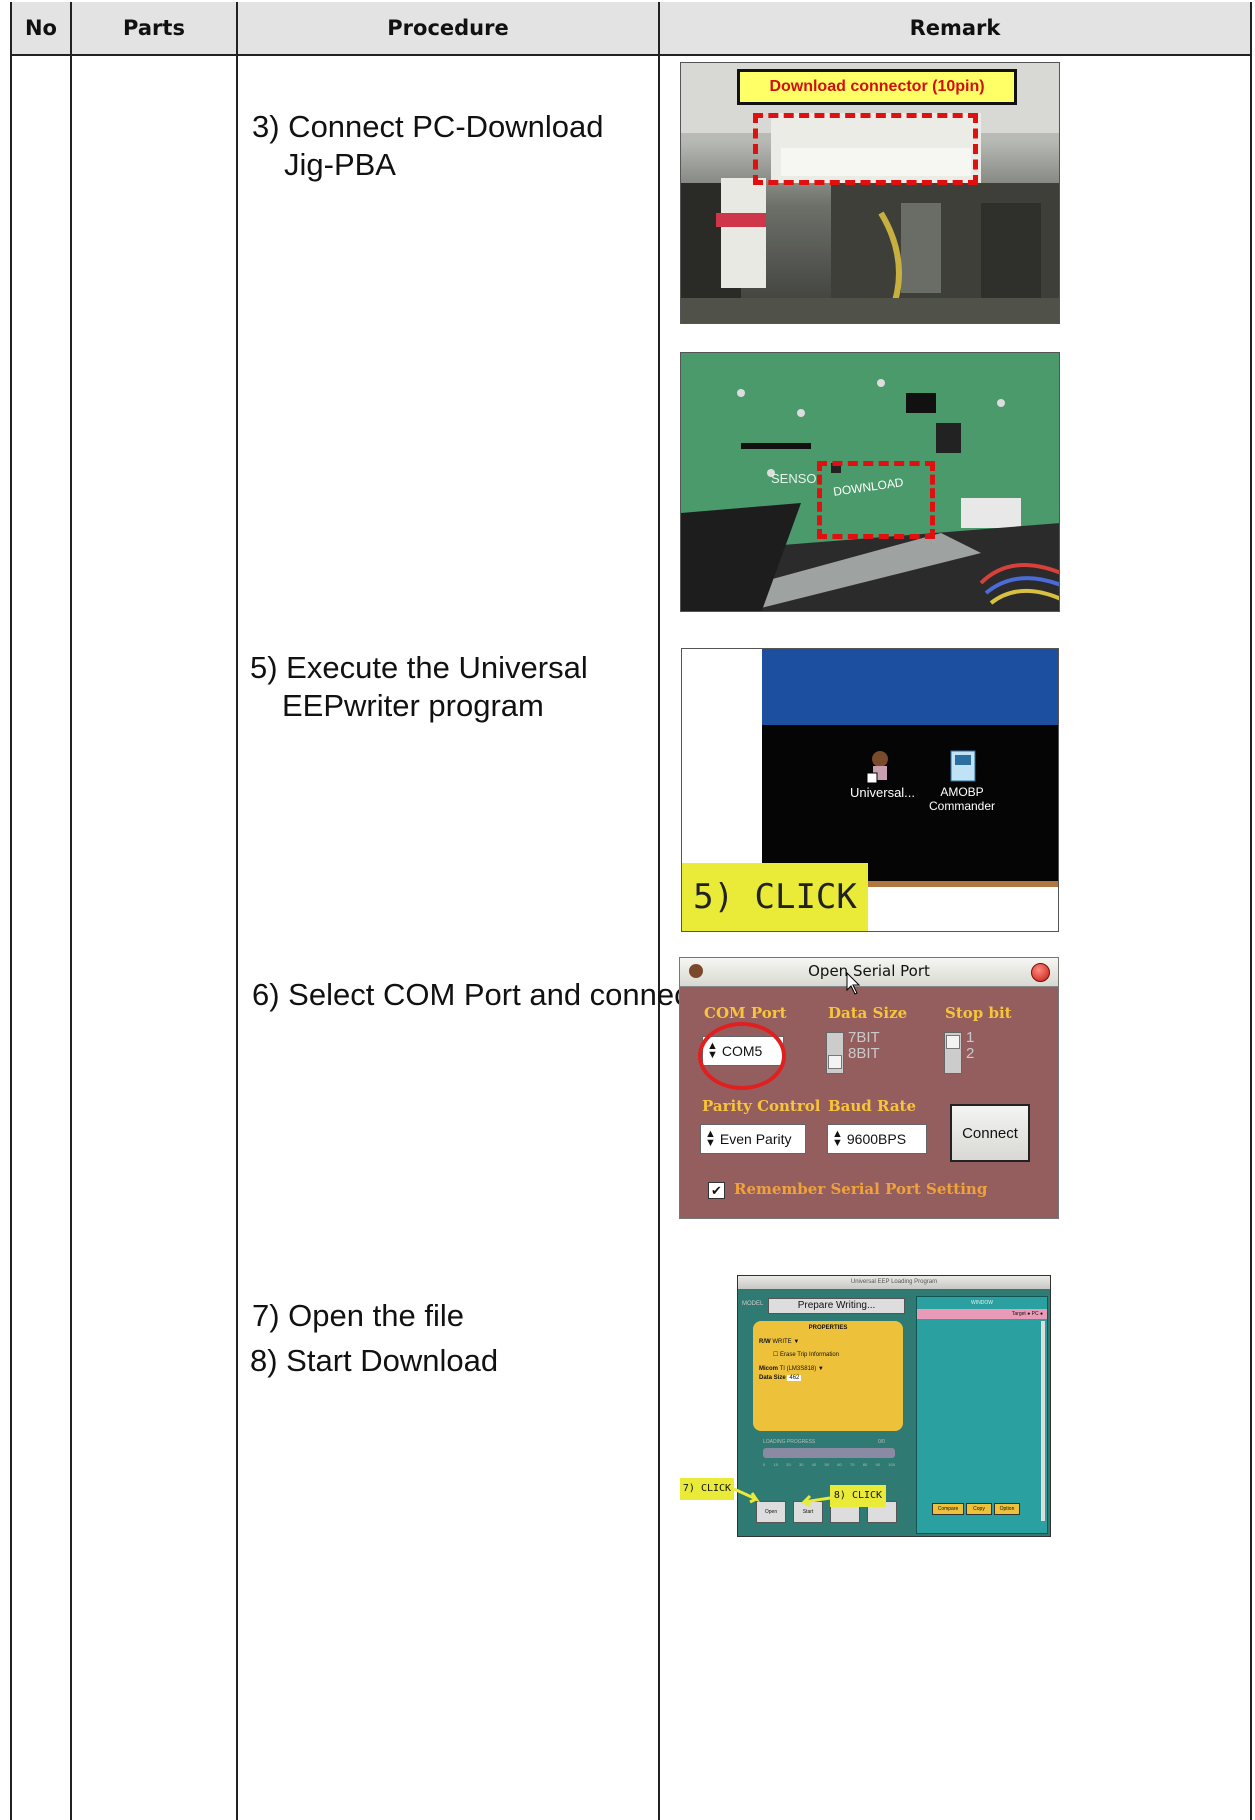 The image size is (1255, 1820). I want to click on parity-spinner: ▲ ▼ Even Parity, so click(753, 1139).